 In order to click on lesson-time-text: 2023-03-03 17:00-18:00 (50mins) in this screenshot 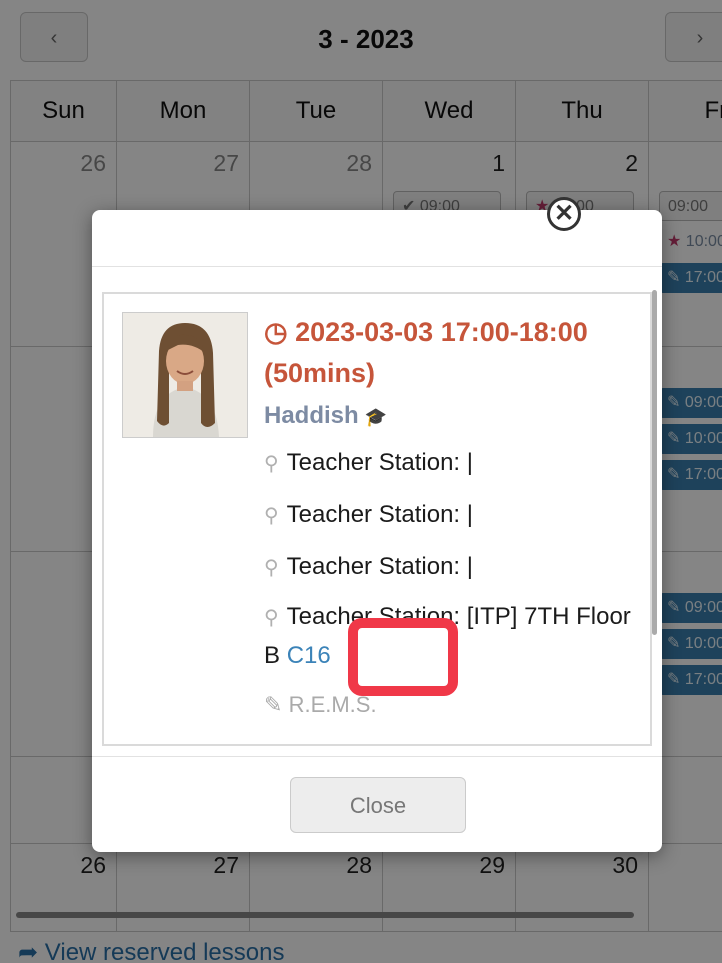, I will do `click(426, 352)`.